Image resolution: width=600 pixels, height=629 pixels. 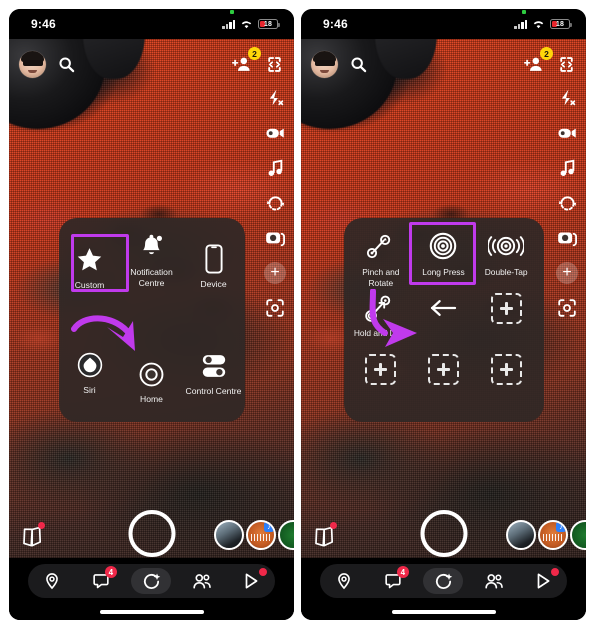 What do you see at coordinates (442, 253) in the screenshot?
I see `long-press-highlight-box` at bounding box center [442, 253].